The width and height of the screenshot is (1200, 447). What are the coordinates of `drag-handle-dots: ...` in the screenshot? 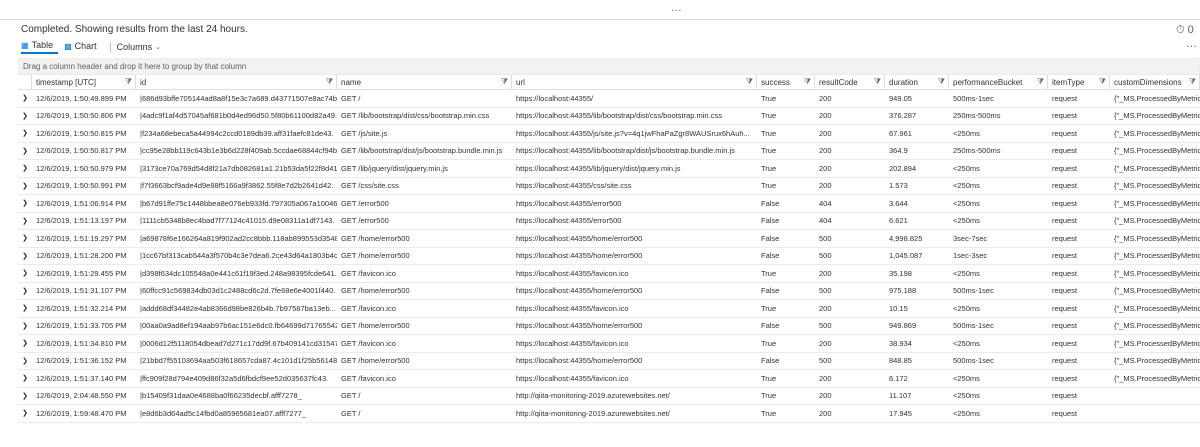 It's located at (676, 8).